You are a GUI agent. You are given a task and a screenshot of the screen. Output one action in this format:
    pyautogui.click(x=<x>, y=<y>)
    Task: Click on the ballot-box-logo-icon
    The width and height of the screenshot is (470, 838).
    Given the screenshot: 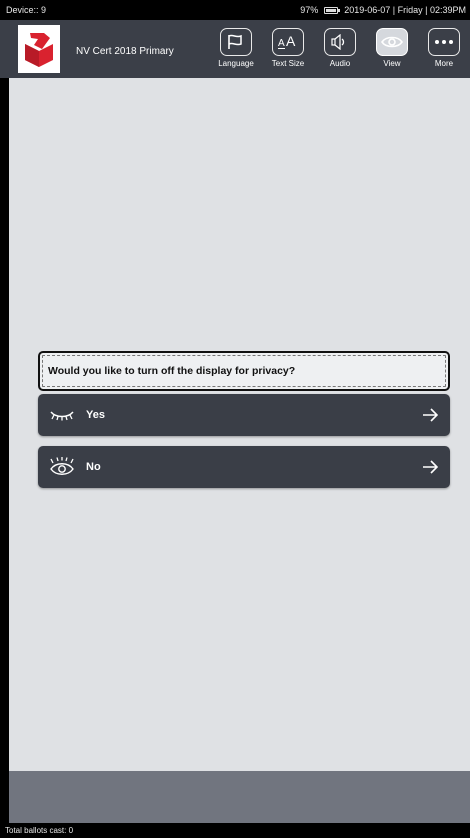 What is the action you would take?
    pyautogui.click(x=39, y=49)
    